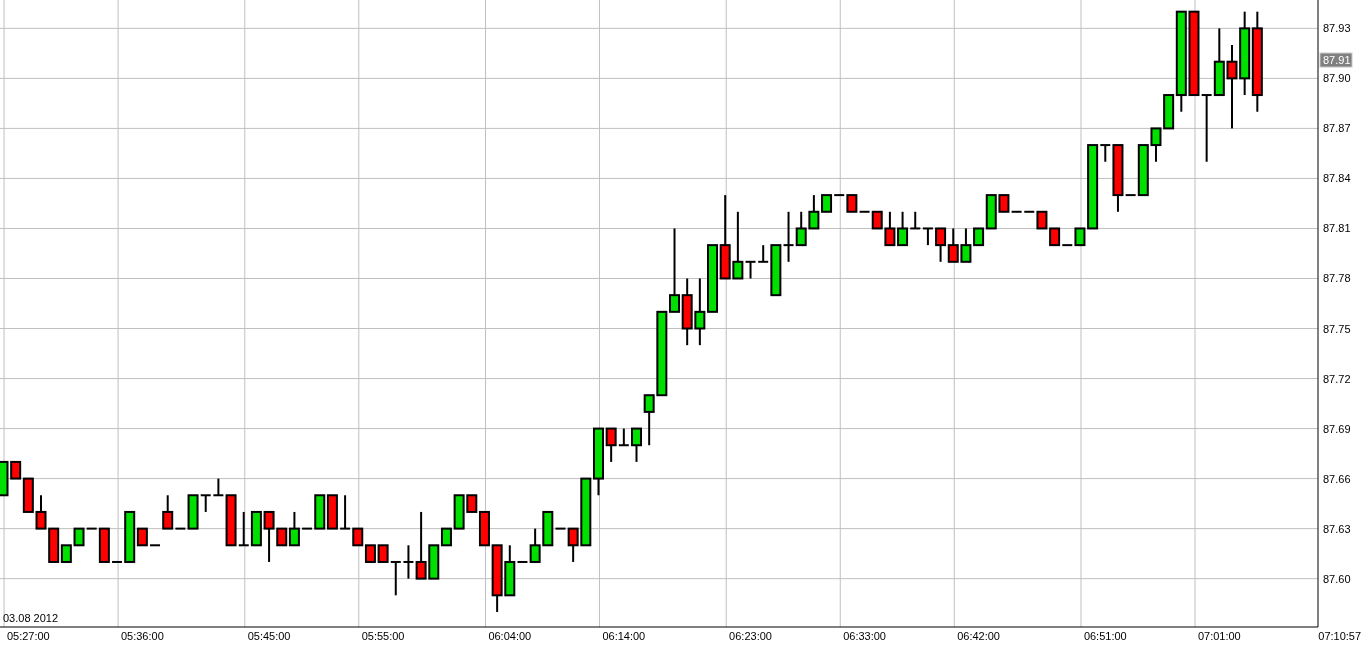  What do you see at coordinates (978, 636) in the screenshot?
I see `time-axis-label: 06:42:00` at bounding box center [978, 636].